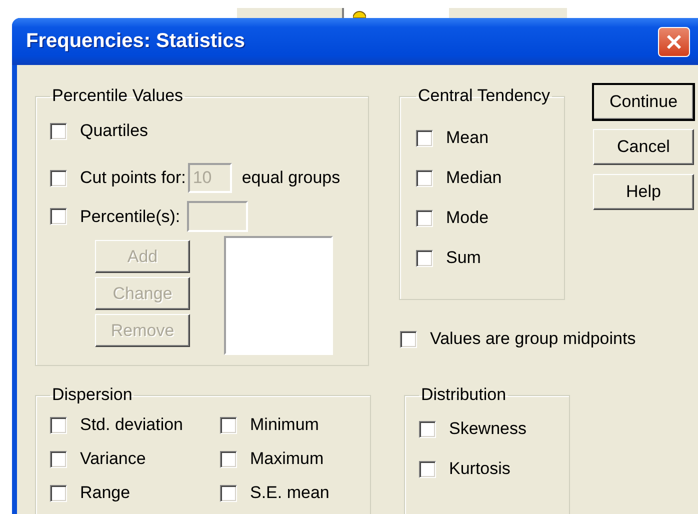 This screenshot has width=698, height=514. I want to click on list-box, so click(278, 295).